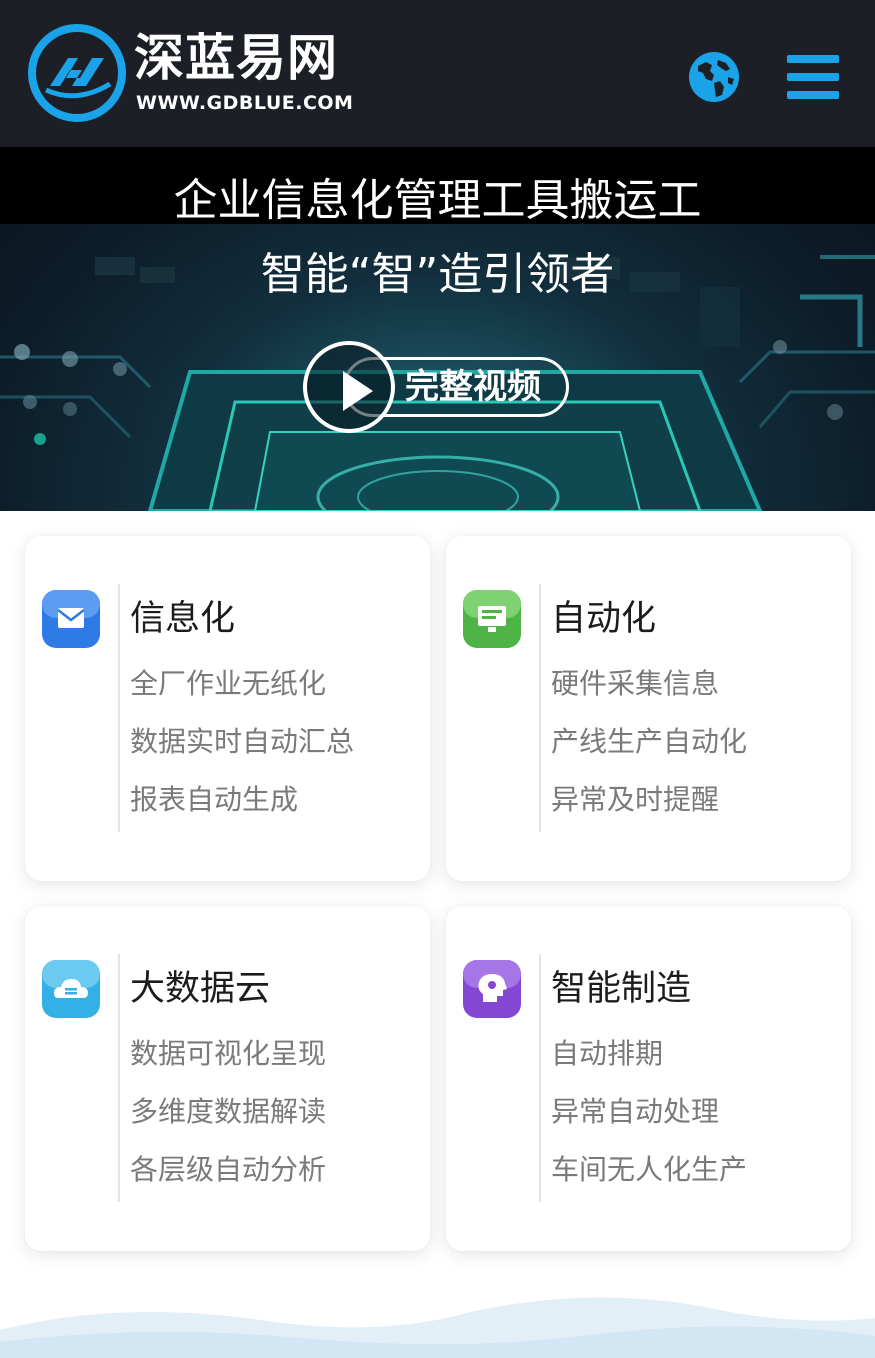  What do you see at coordinates (200, 989) in the screenshot?
I see `card-title: 大数据云` at bounding box center [200, 989].